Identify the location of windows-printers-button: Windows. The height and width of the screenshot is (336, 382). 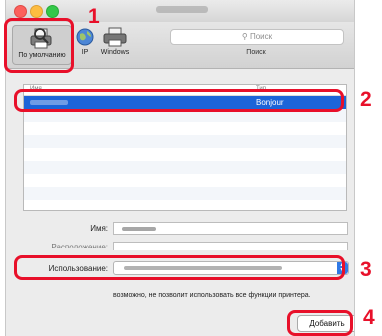
(115, 41).